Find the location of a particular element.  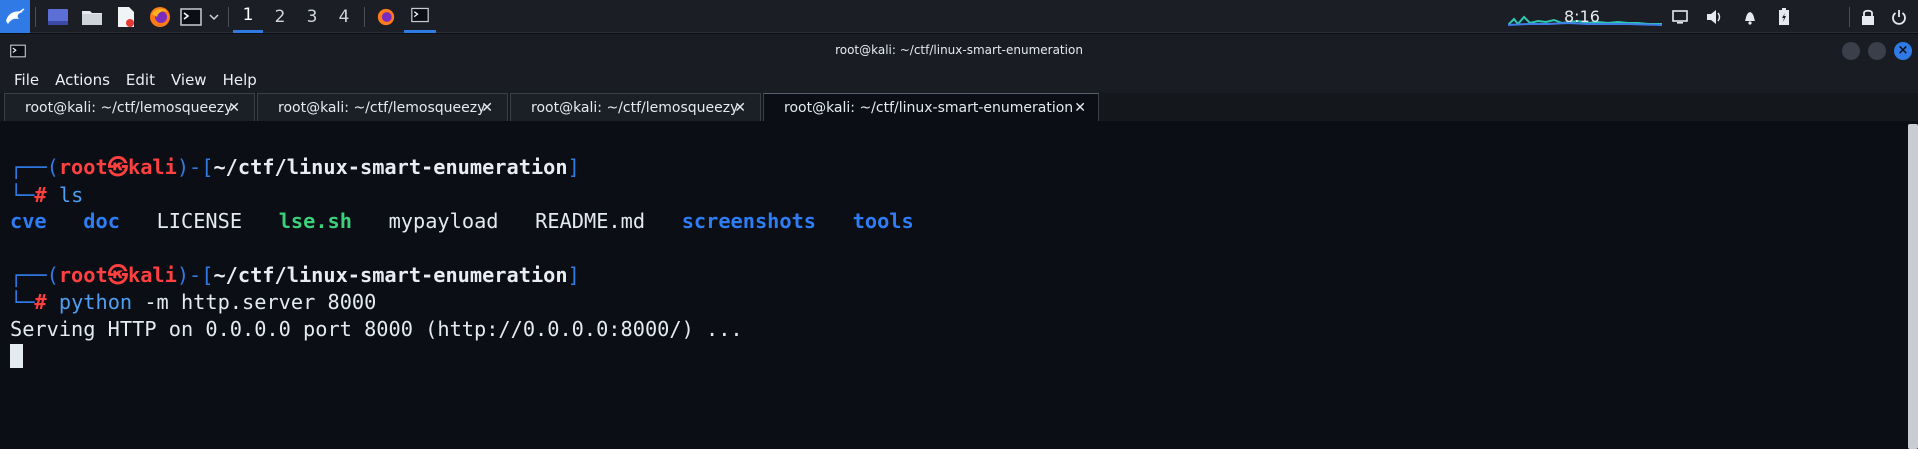

workspace-3: 3 is located at coordinates (312, 16).